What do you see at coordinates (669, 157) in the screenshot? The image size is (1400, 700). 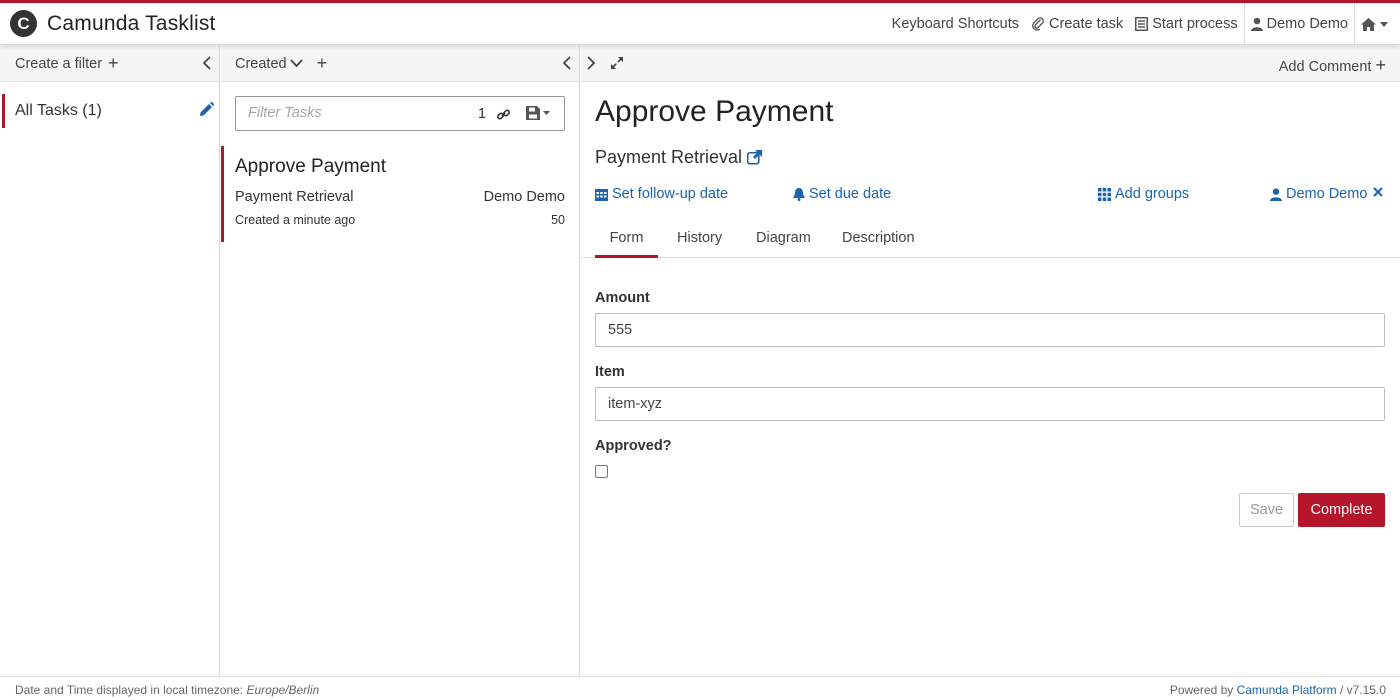 I see `process-name: Payment Retrieval` at bounding box center [669, 157].